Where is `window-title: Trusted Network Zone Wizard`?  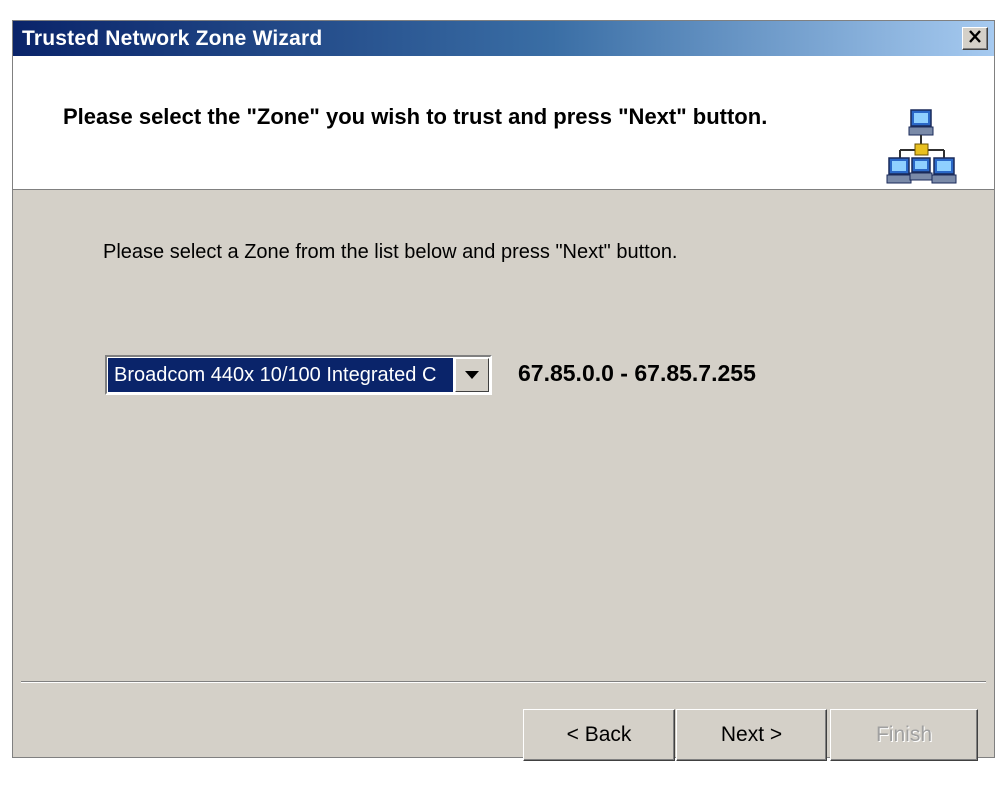
window-title: Trusted Network Zone Wizard is located at coordinates (172, 38).